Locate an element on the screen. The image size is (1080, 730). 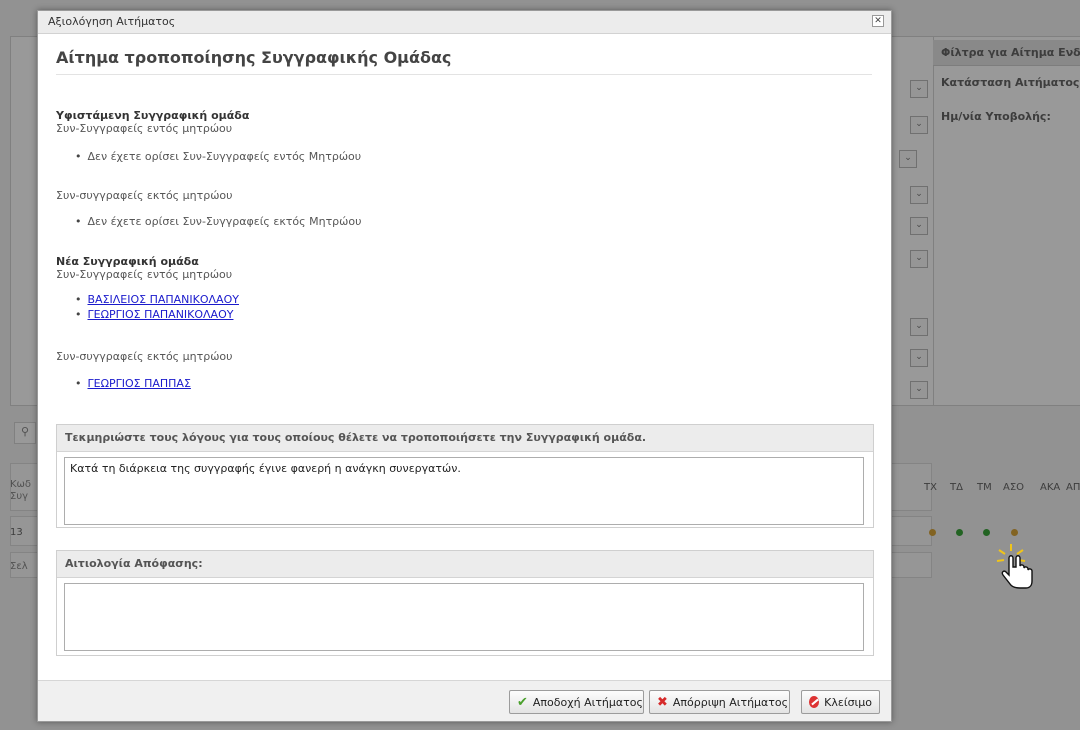
existing-team-title: Υφιστάμενη Συγγραφική ομάδα is located at coordinates (153, 115).